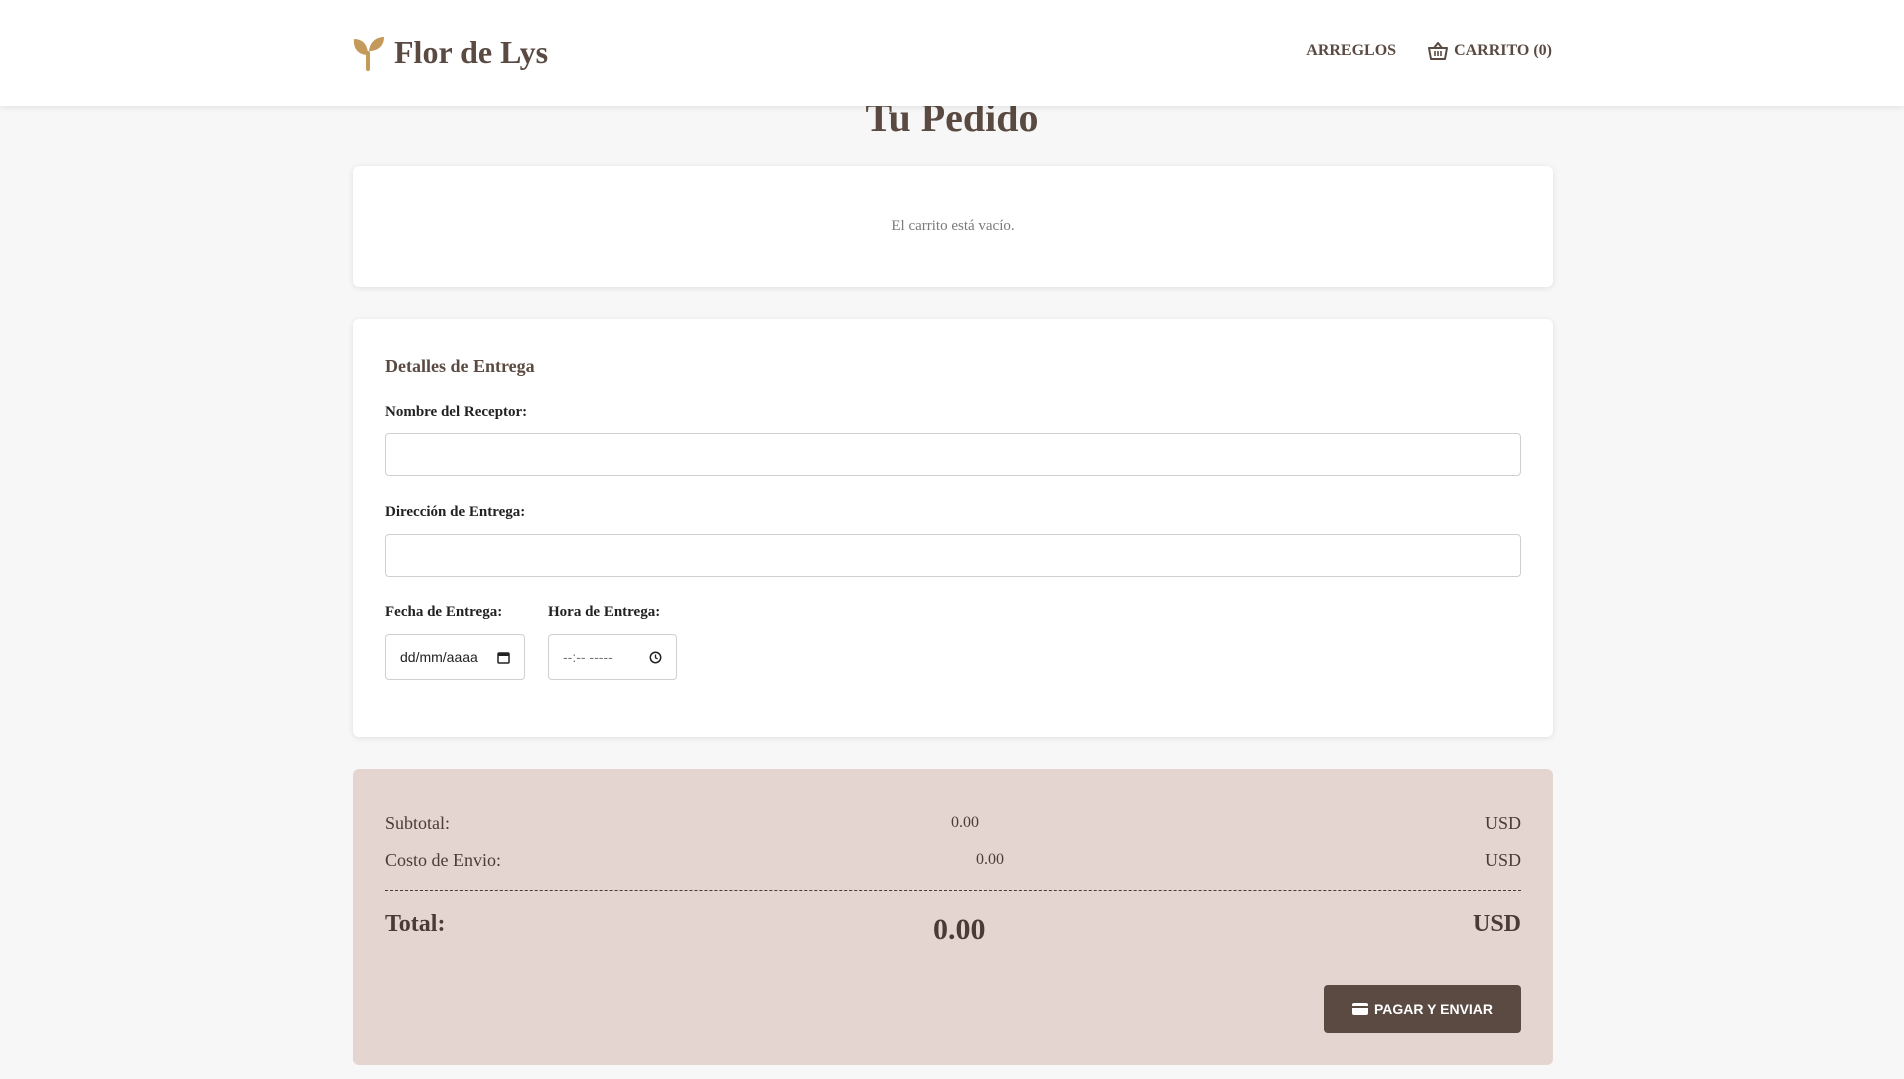 The image size is (1904, 1079). I want to click on time-placeholder: --:-- -----, so click(588, 657).